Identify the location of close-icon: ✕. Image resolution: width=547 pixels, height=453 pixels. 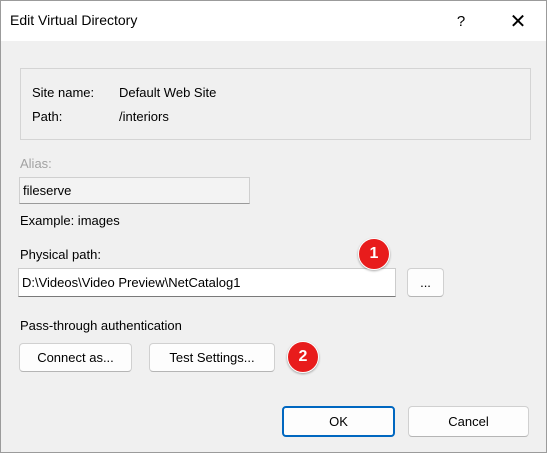
(518, 21).